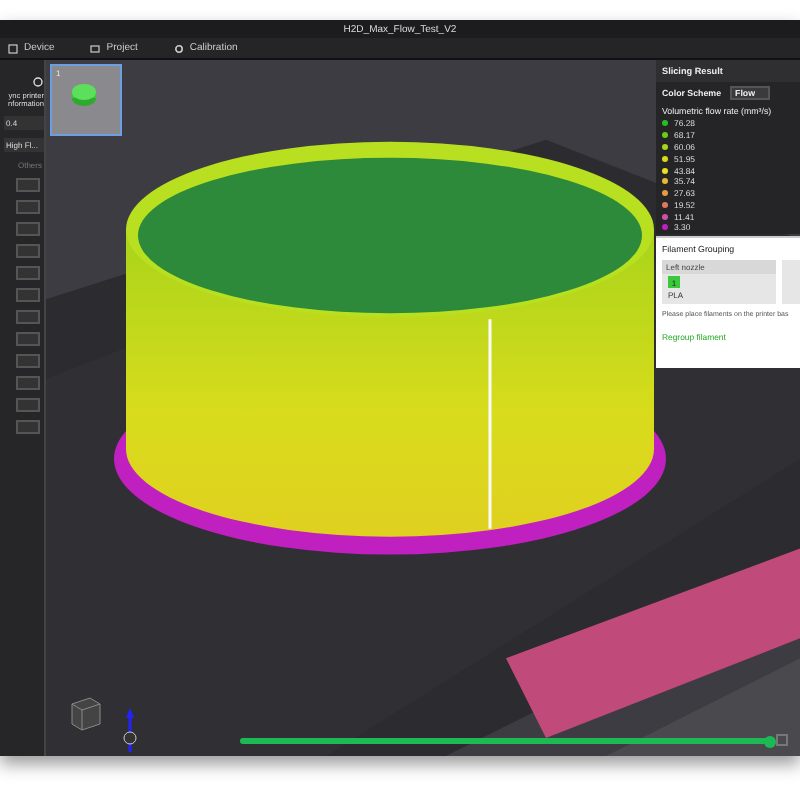  Describe the element at coordinates (38, 82) in the screenshot. I see `sync-icon` at that location.